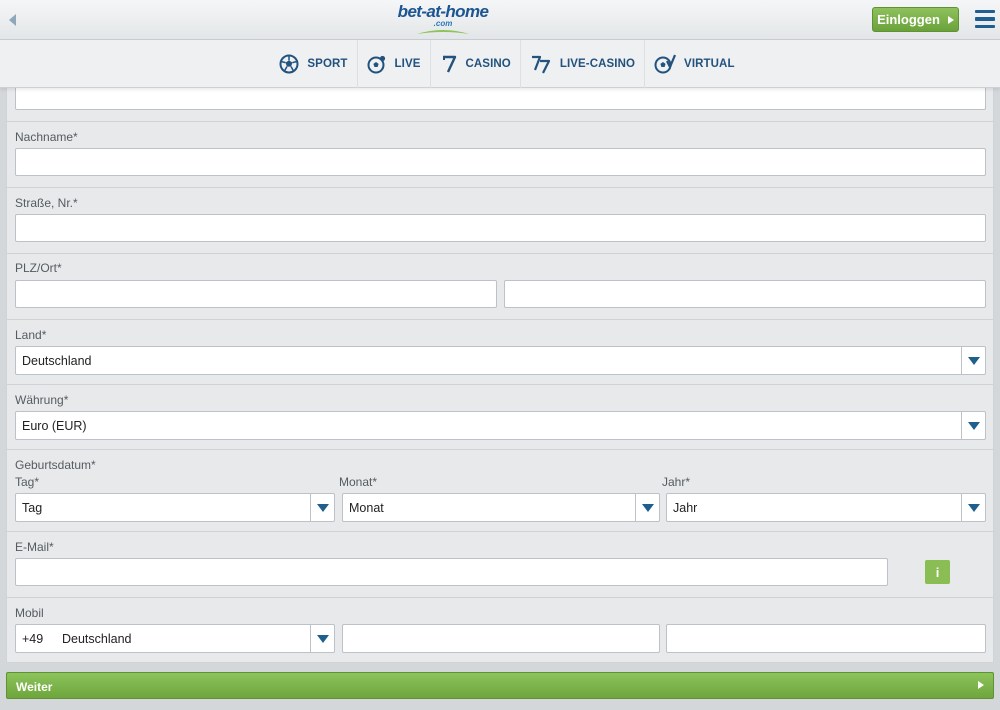  What do you see at coordinates (500, 685) in the screenshot?
I see `next-button: Weiter` at bounding box center [500, 685].